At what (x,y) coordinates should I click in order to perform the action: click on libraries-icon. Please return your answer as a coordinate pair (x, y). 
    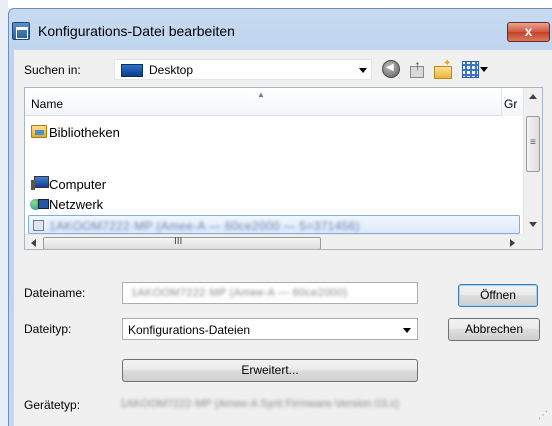
    Looking at the image, I should click on (39, 131).